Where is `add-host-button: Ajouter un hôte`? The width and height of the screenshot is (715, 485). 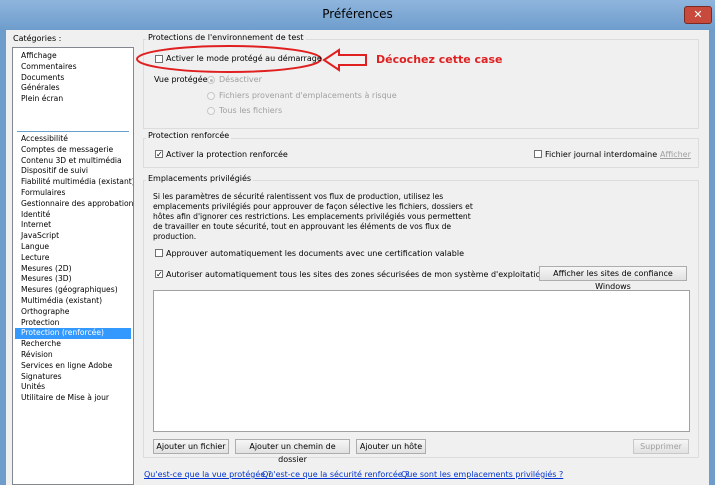 add-host-button: Ajouter un hôte is located at coordinates (391, 446).